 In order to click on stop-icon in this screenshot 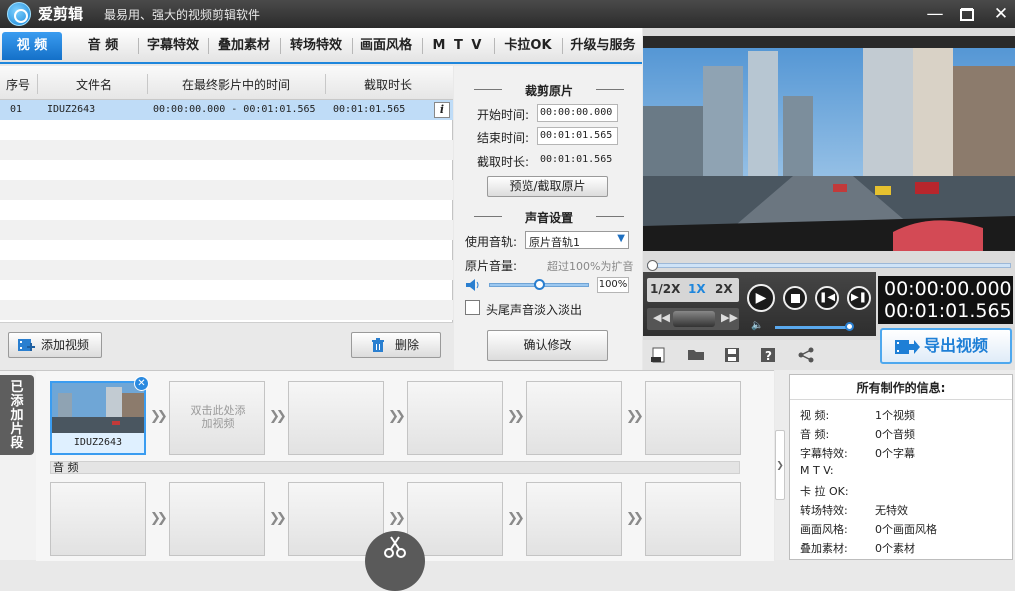, I will do `click(795, 298)`.